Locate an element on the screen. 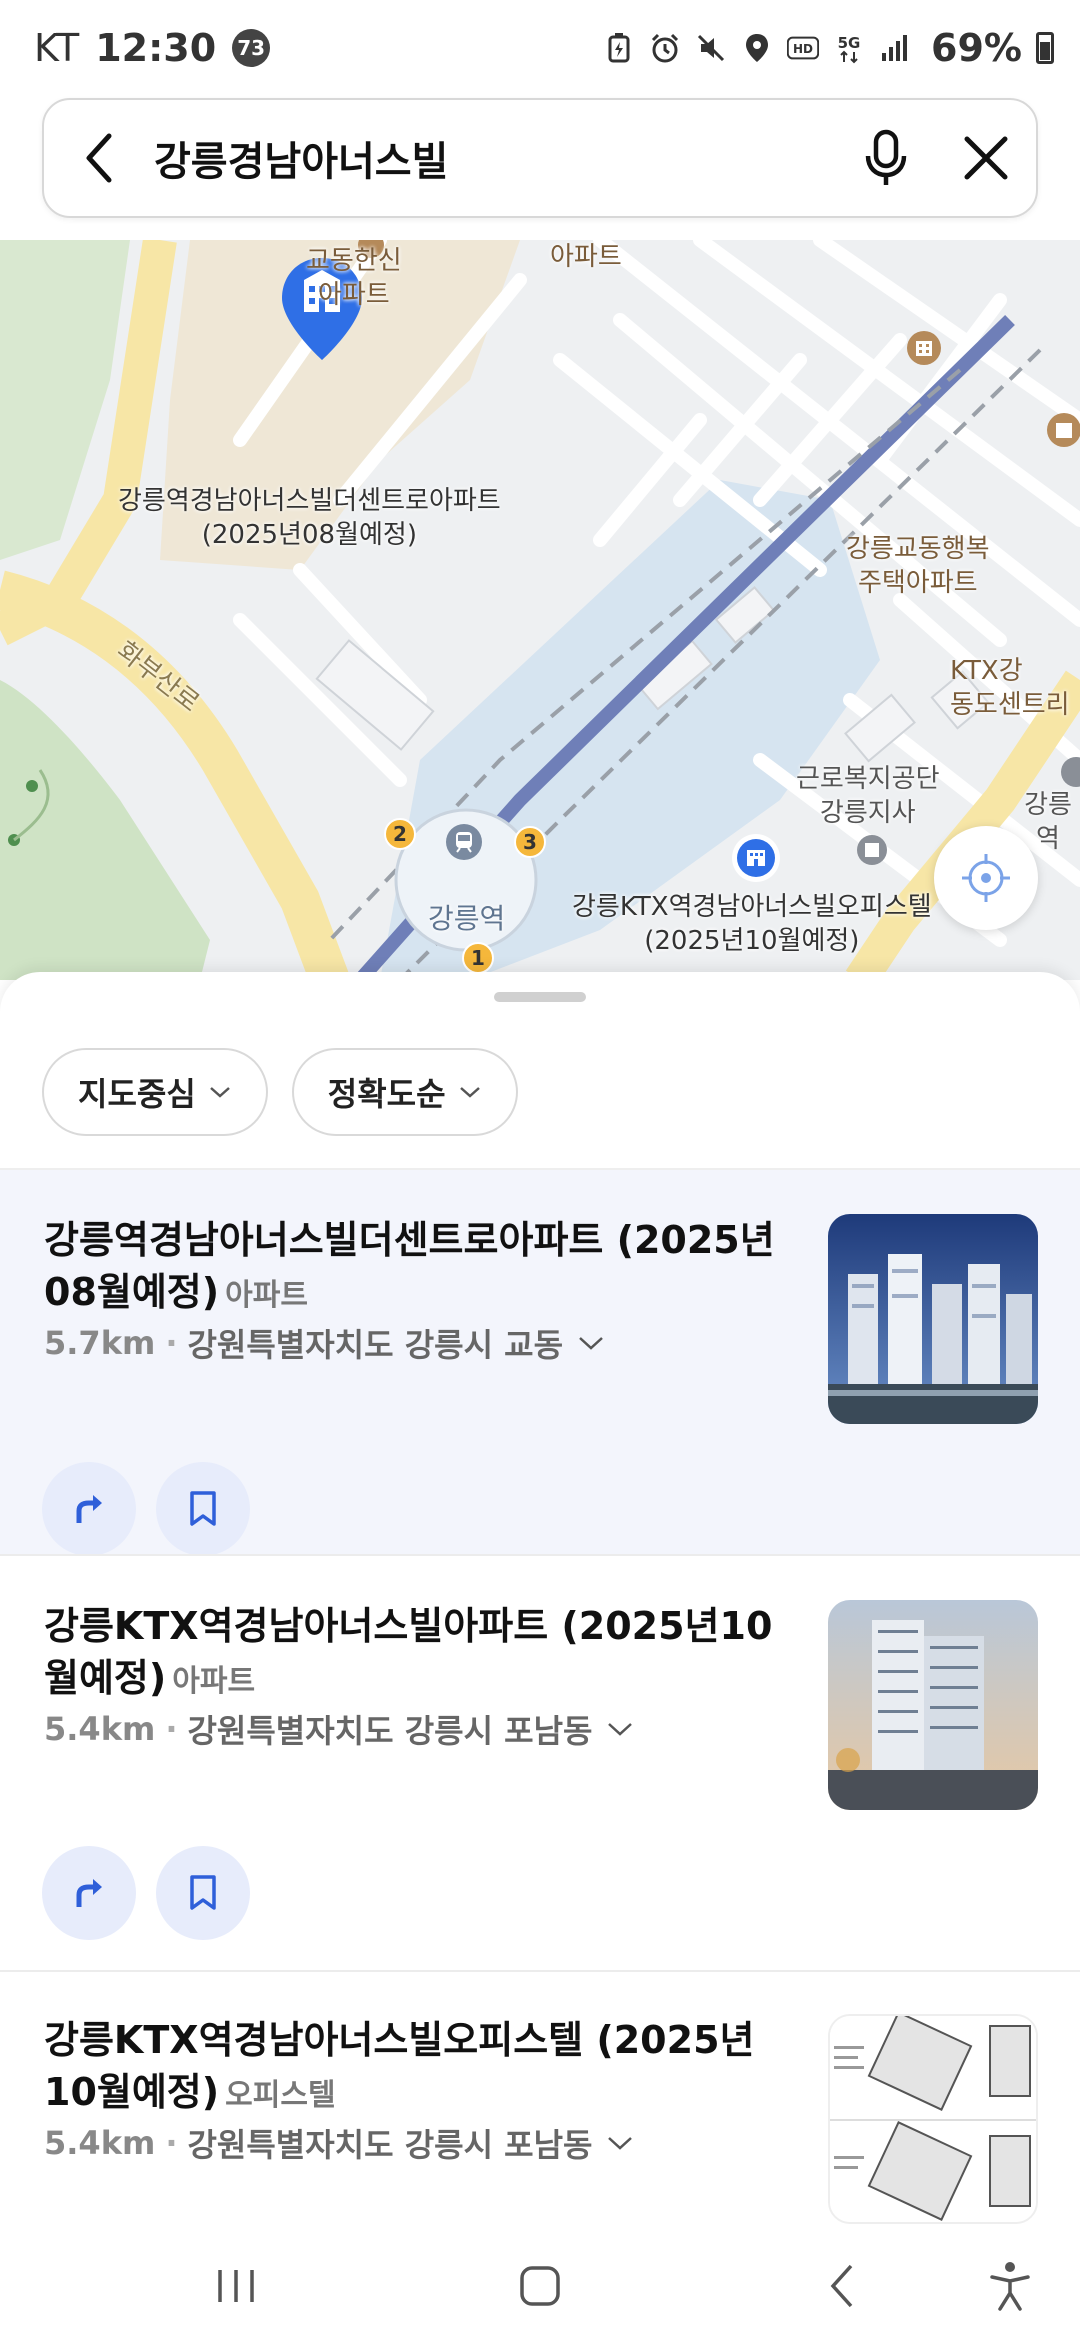  result-category: 오피스텔 is located at coordinates (280, 2095).